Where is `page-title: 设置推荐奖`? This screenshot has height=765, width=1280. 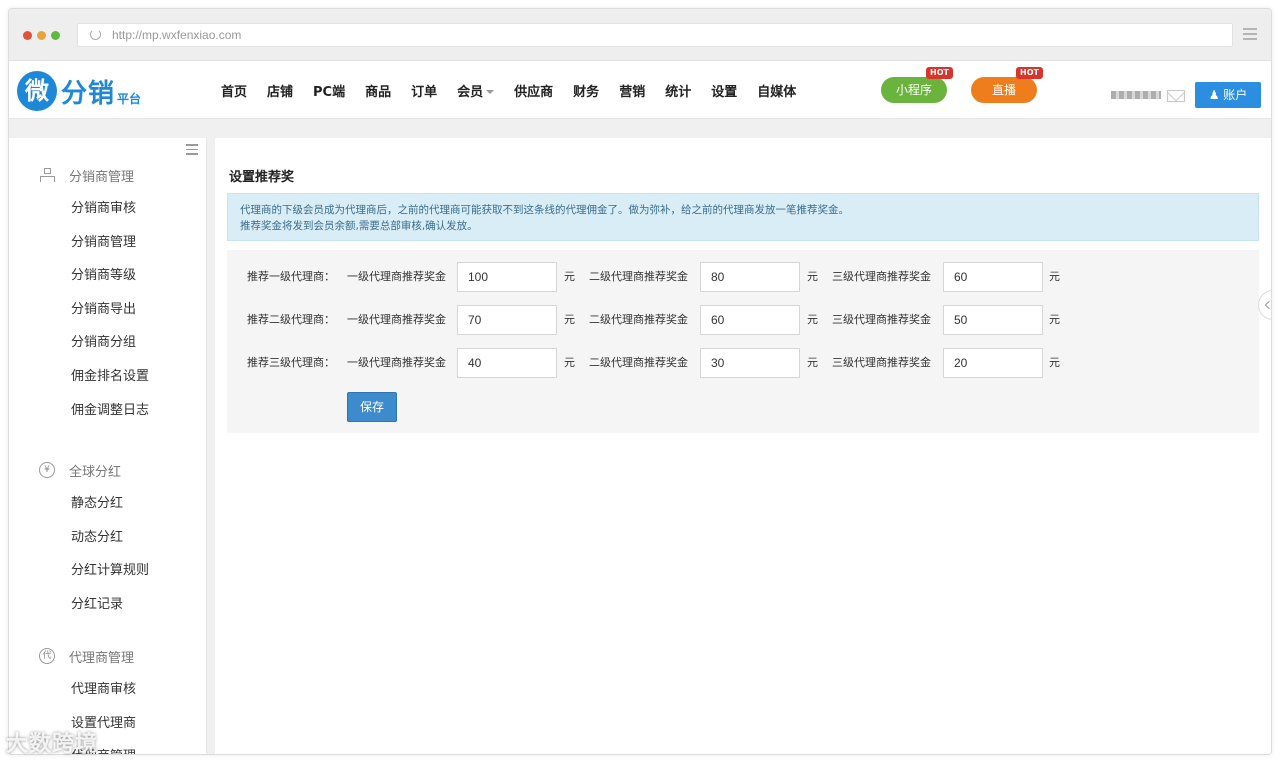
page-title: 设置推荐奖 is located at coordinates (262, 177).